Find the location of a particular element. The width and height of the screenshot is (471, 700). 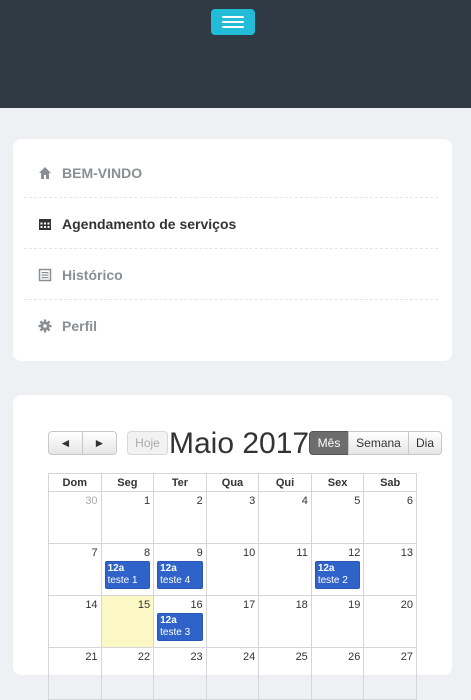

day-number: 2 is located at coordinates (199, 501).